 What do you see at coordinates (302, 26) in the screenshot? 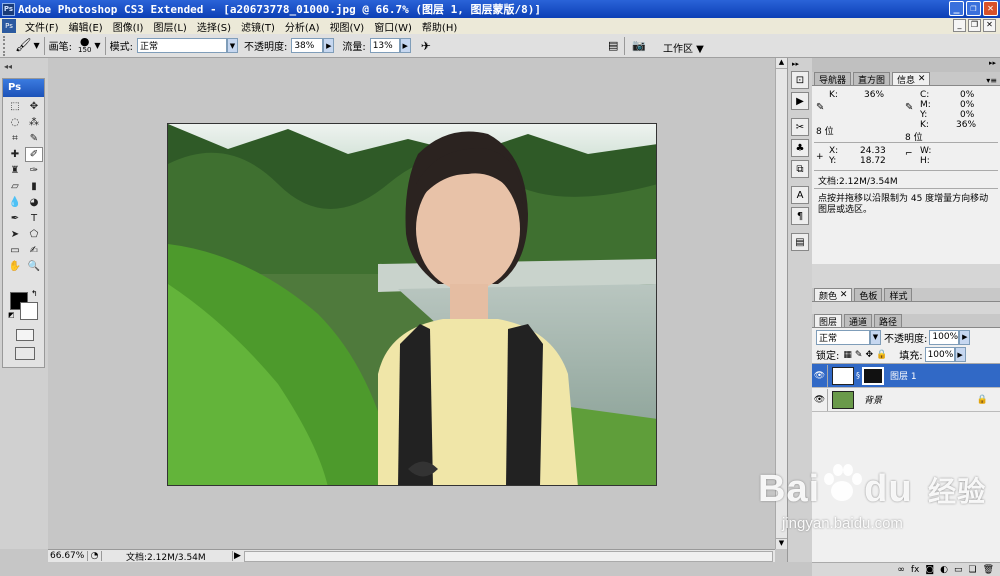
I see `menu-analysis: 分析(A)` at bounding box center [302, 26].